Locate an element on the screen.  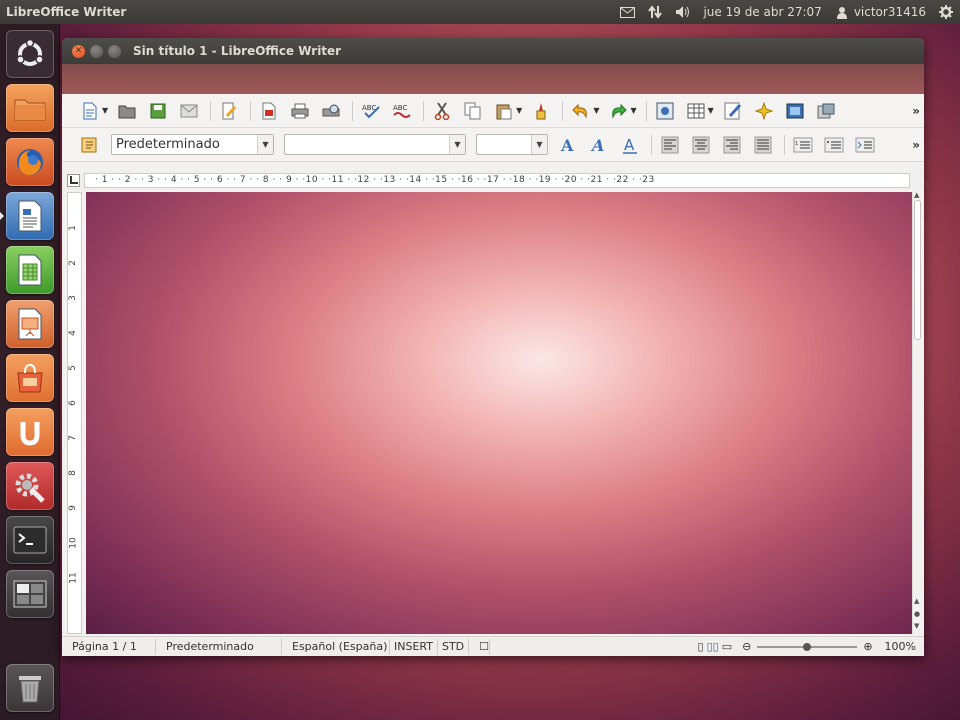
previous-page-icon: ▲ is located at coordinates (916, 601).